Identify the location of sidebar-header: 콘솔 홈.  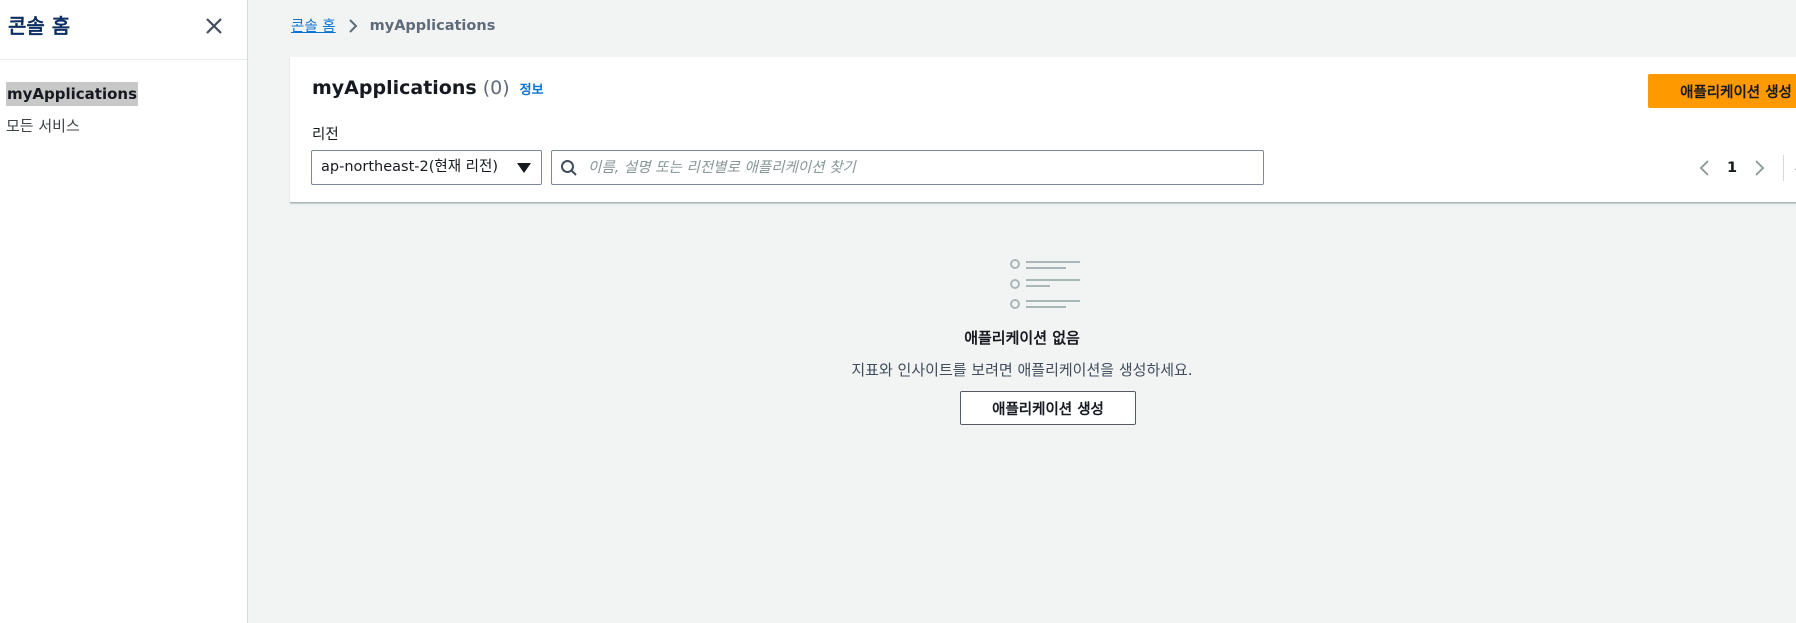
(123, 30).